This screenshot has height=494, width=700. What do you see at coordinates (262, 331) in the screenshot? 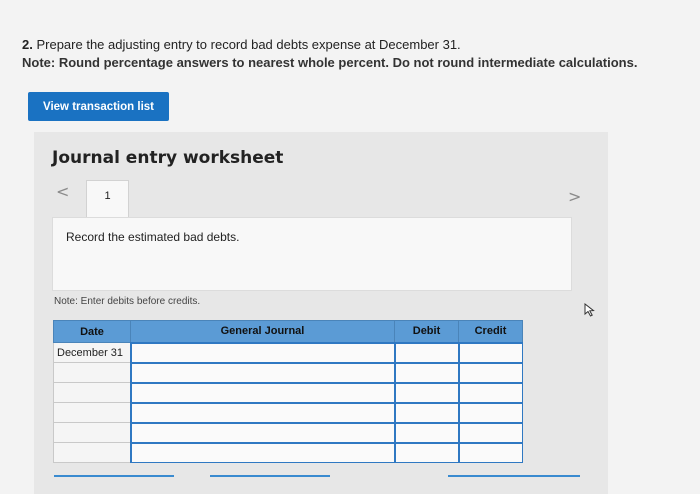
I see `header-general-journal: General Journal` at bounding box center [262, 331].